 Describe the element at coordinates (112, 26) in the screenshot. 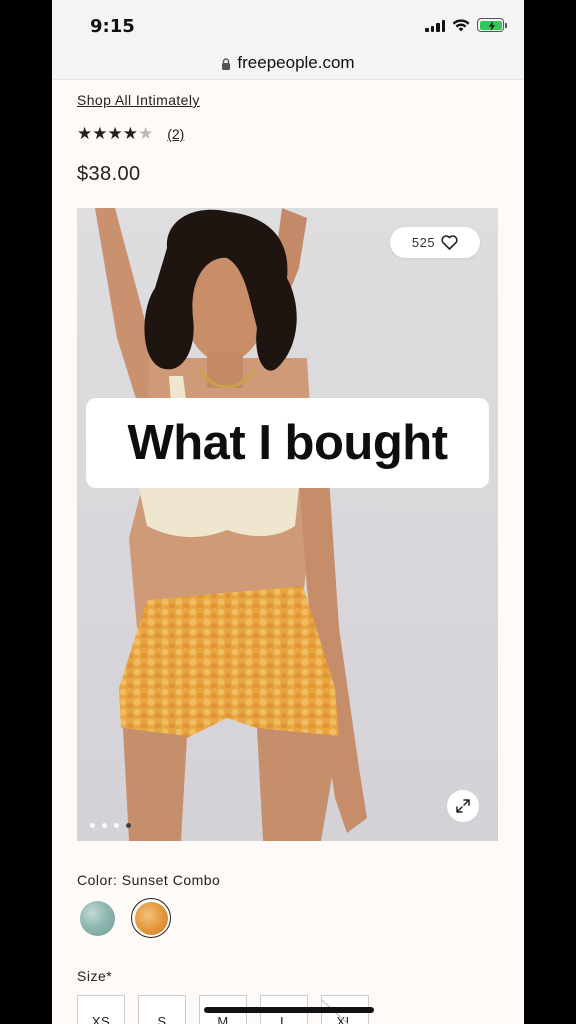

I see `status-time: 9:15` at that location.